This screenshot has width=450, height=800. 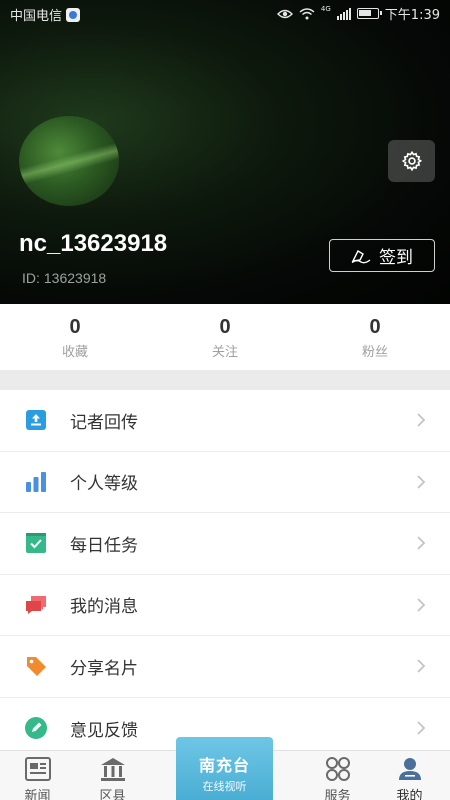 I want to click on menu-item-label: 意见反馈, so click(x=104, y=730).